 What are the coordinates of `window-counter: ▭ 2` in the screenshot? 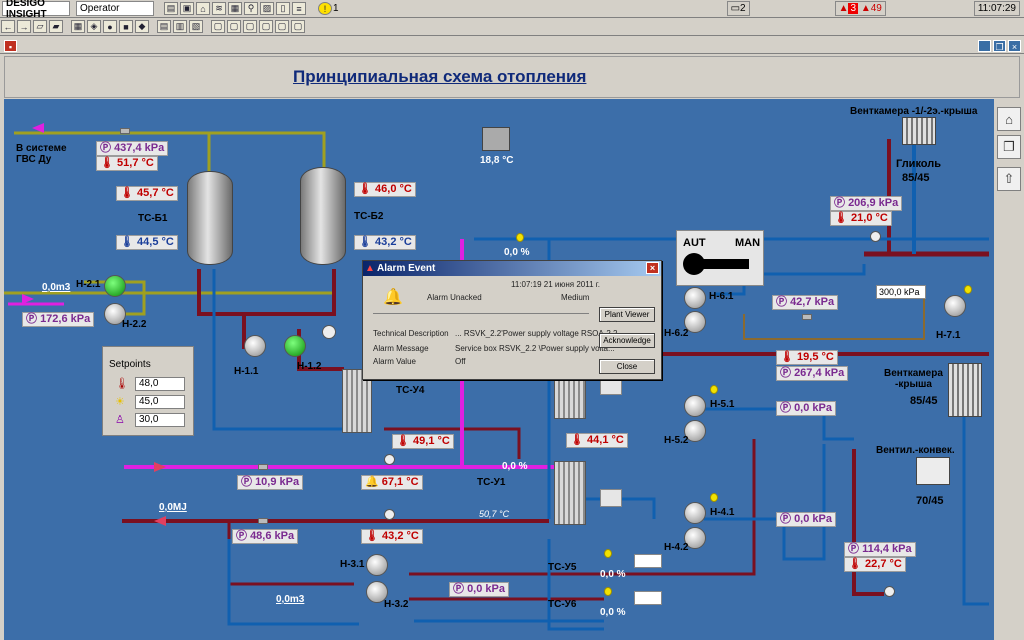 It's located at (738, 8).